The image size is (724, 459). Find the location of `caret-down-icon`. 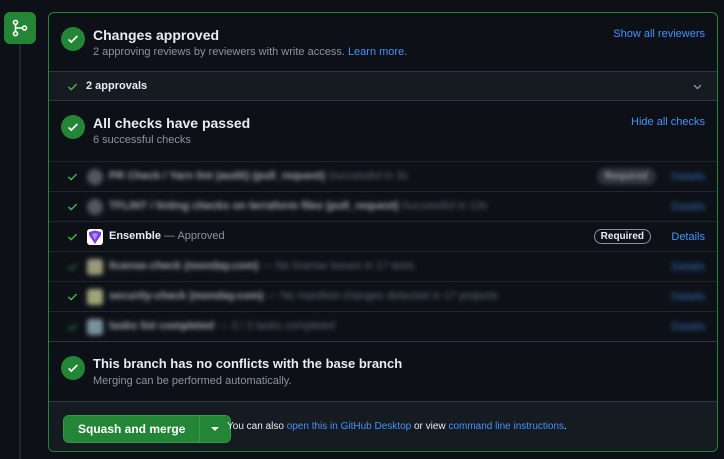

caret-down-icon is located at coordinates (215, 429).